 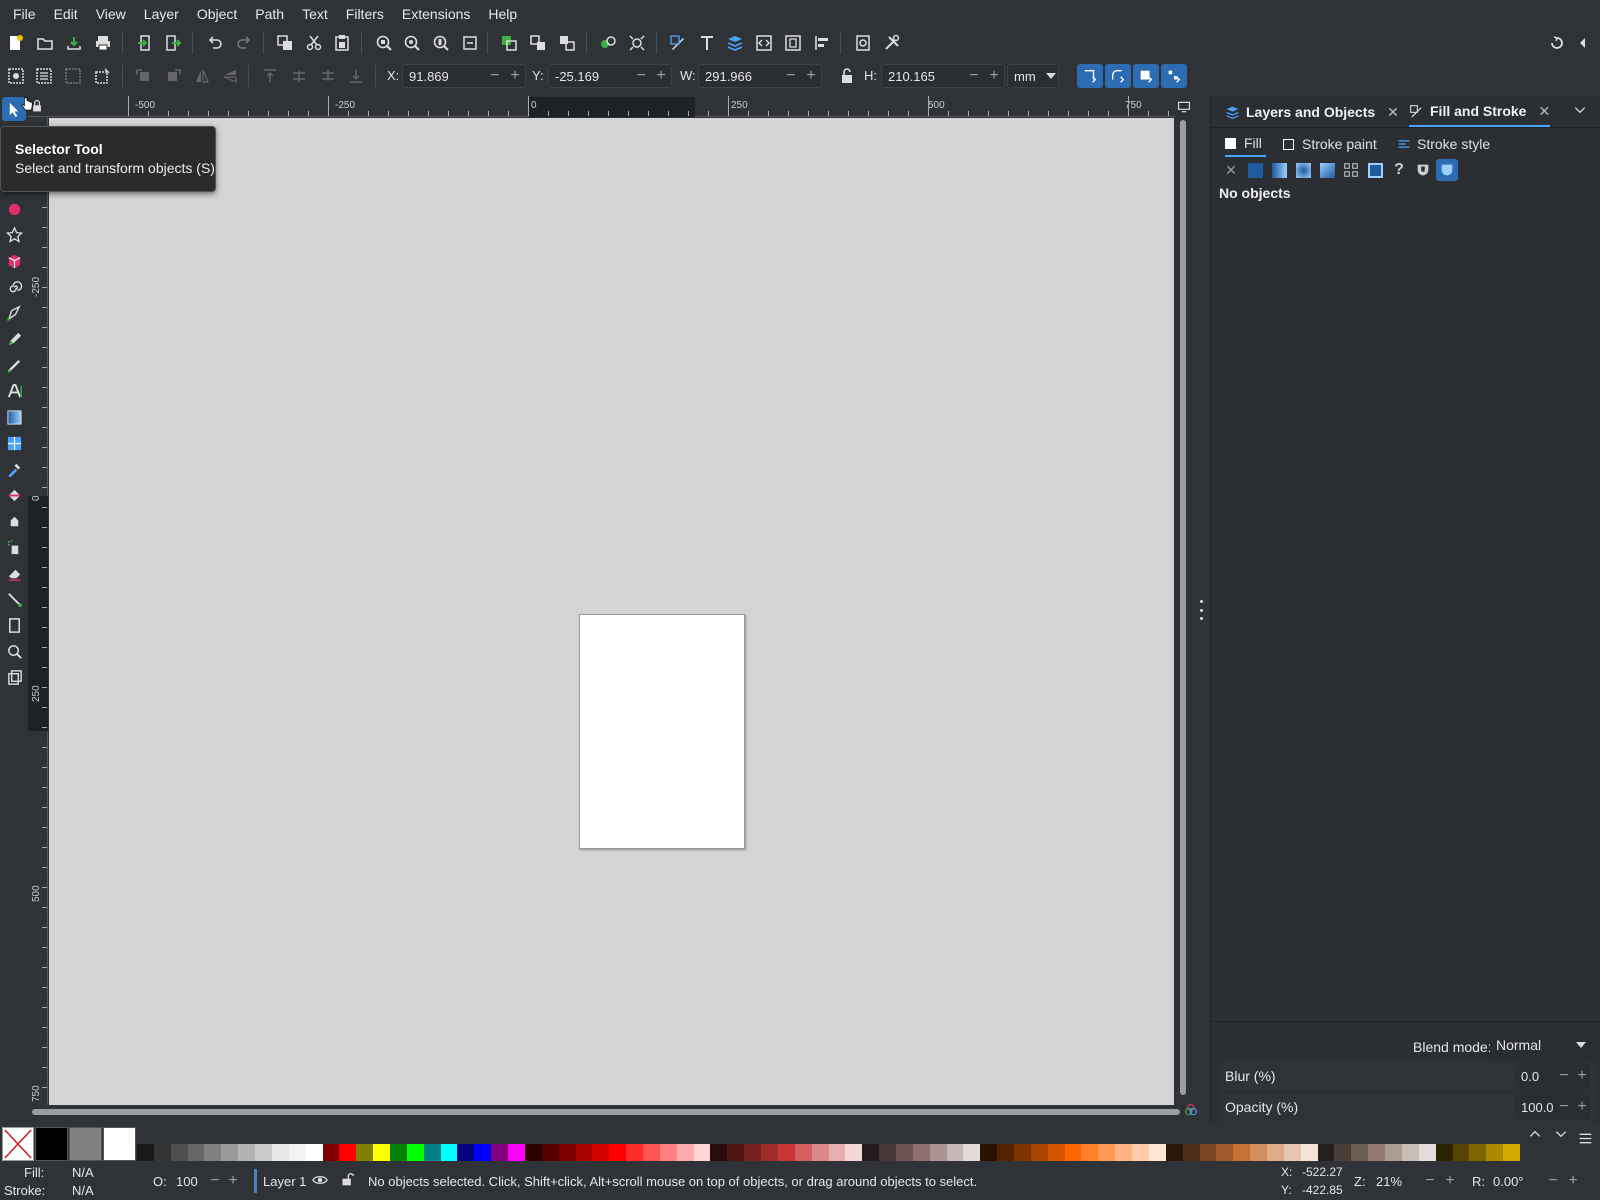 What do you see at coordinates (18, 1144) in the screenshot?
I see `no-color-swatch` at bounding box center [18, 1144].